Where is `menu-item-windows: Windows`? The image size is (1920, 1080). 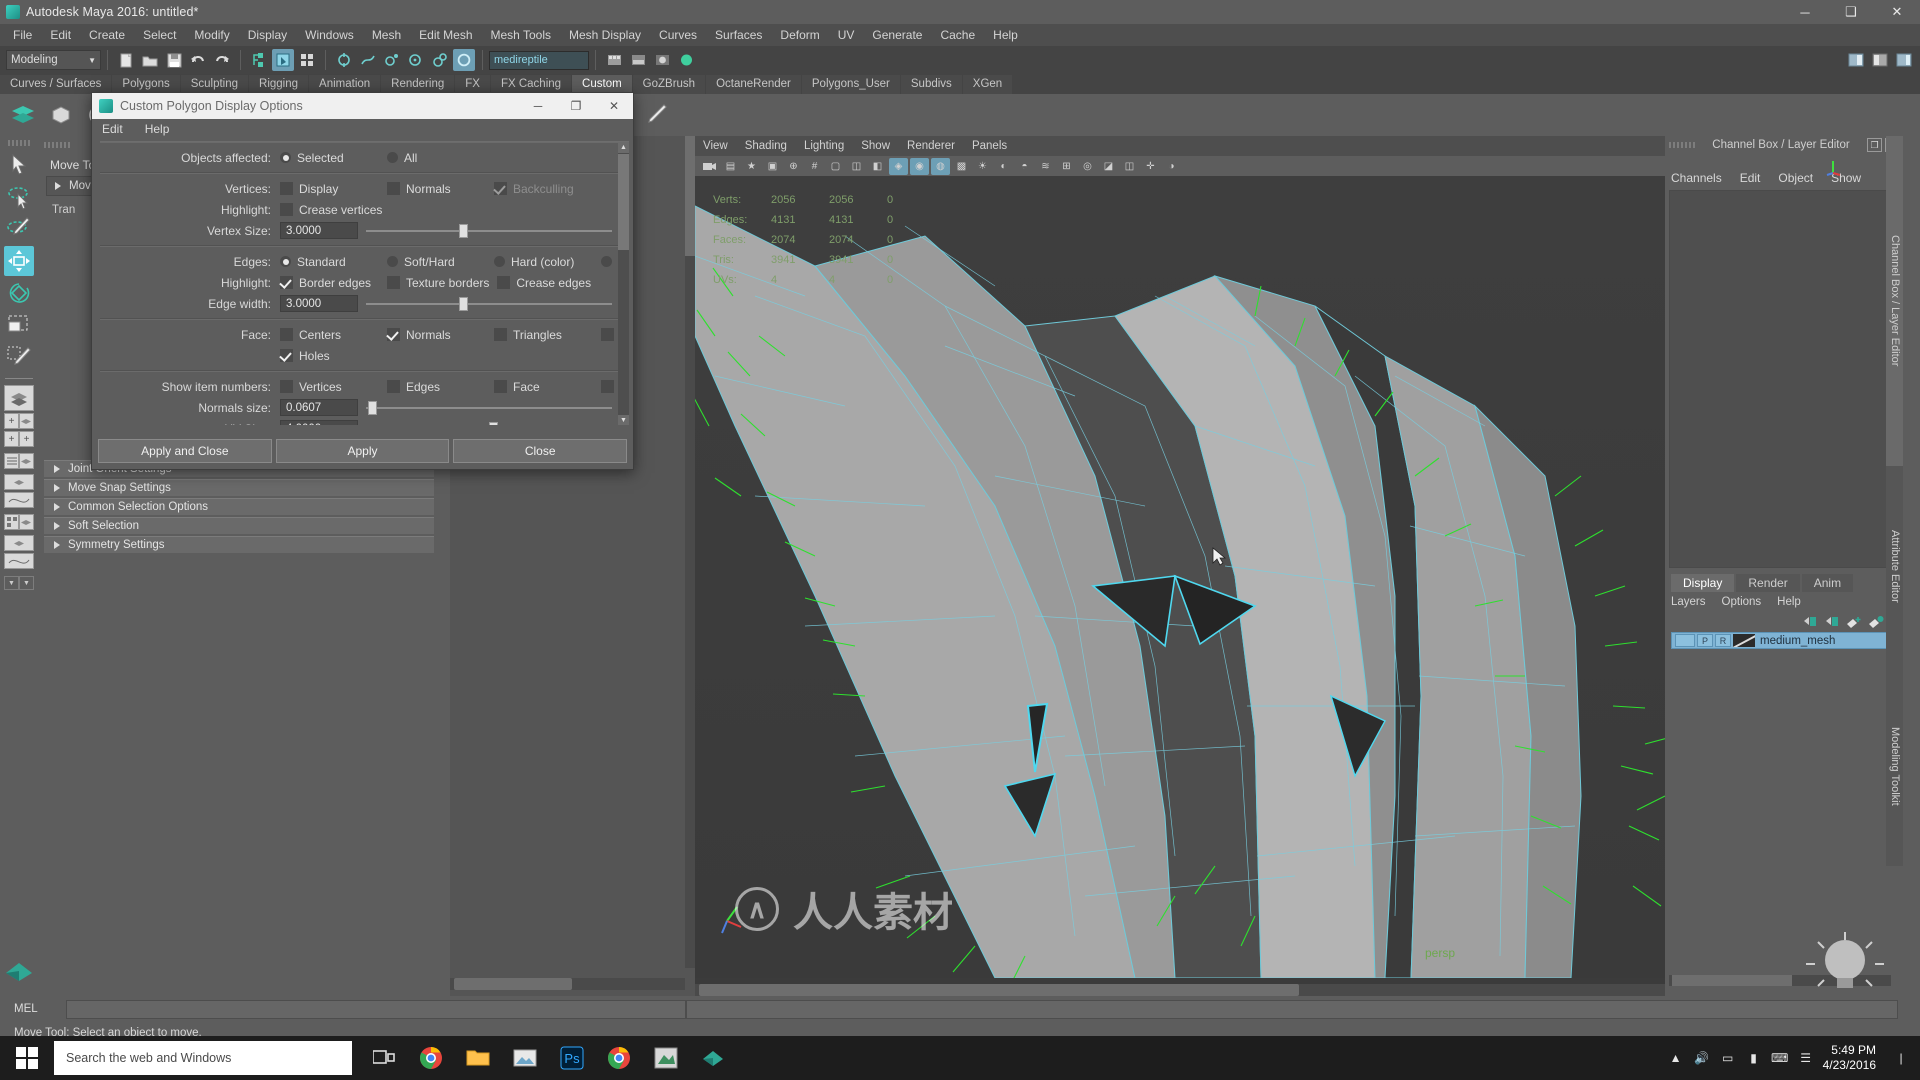 menu-item-windows: Windows is located at coordinates (329, 35).